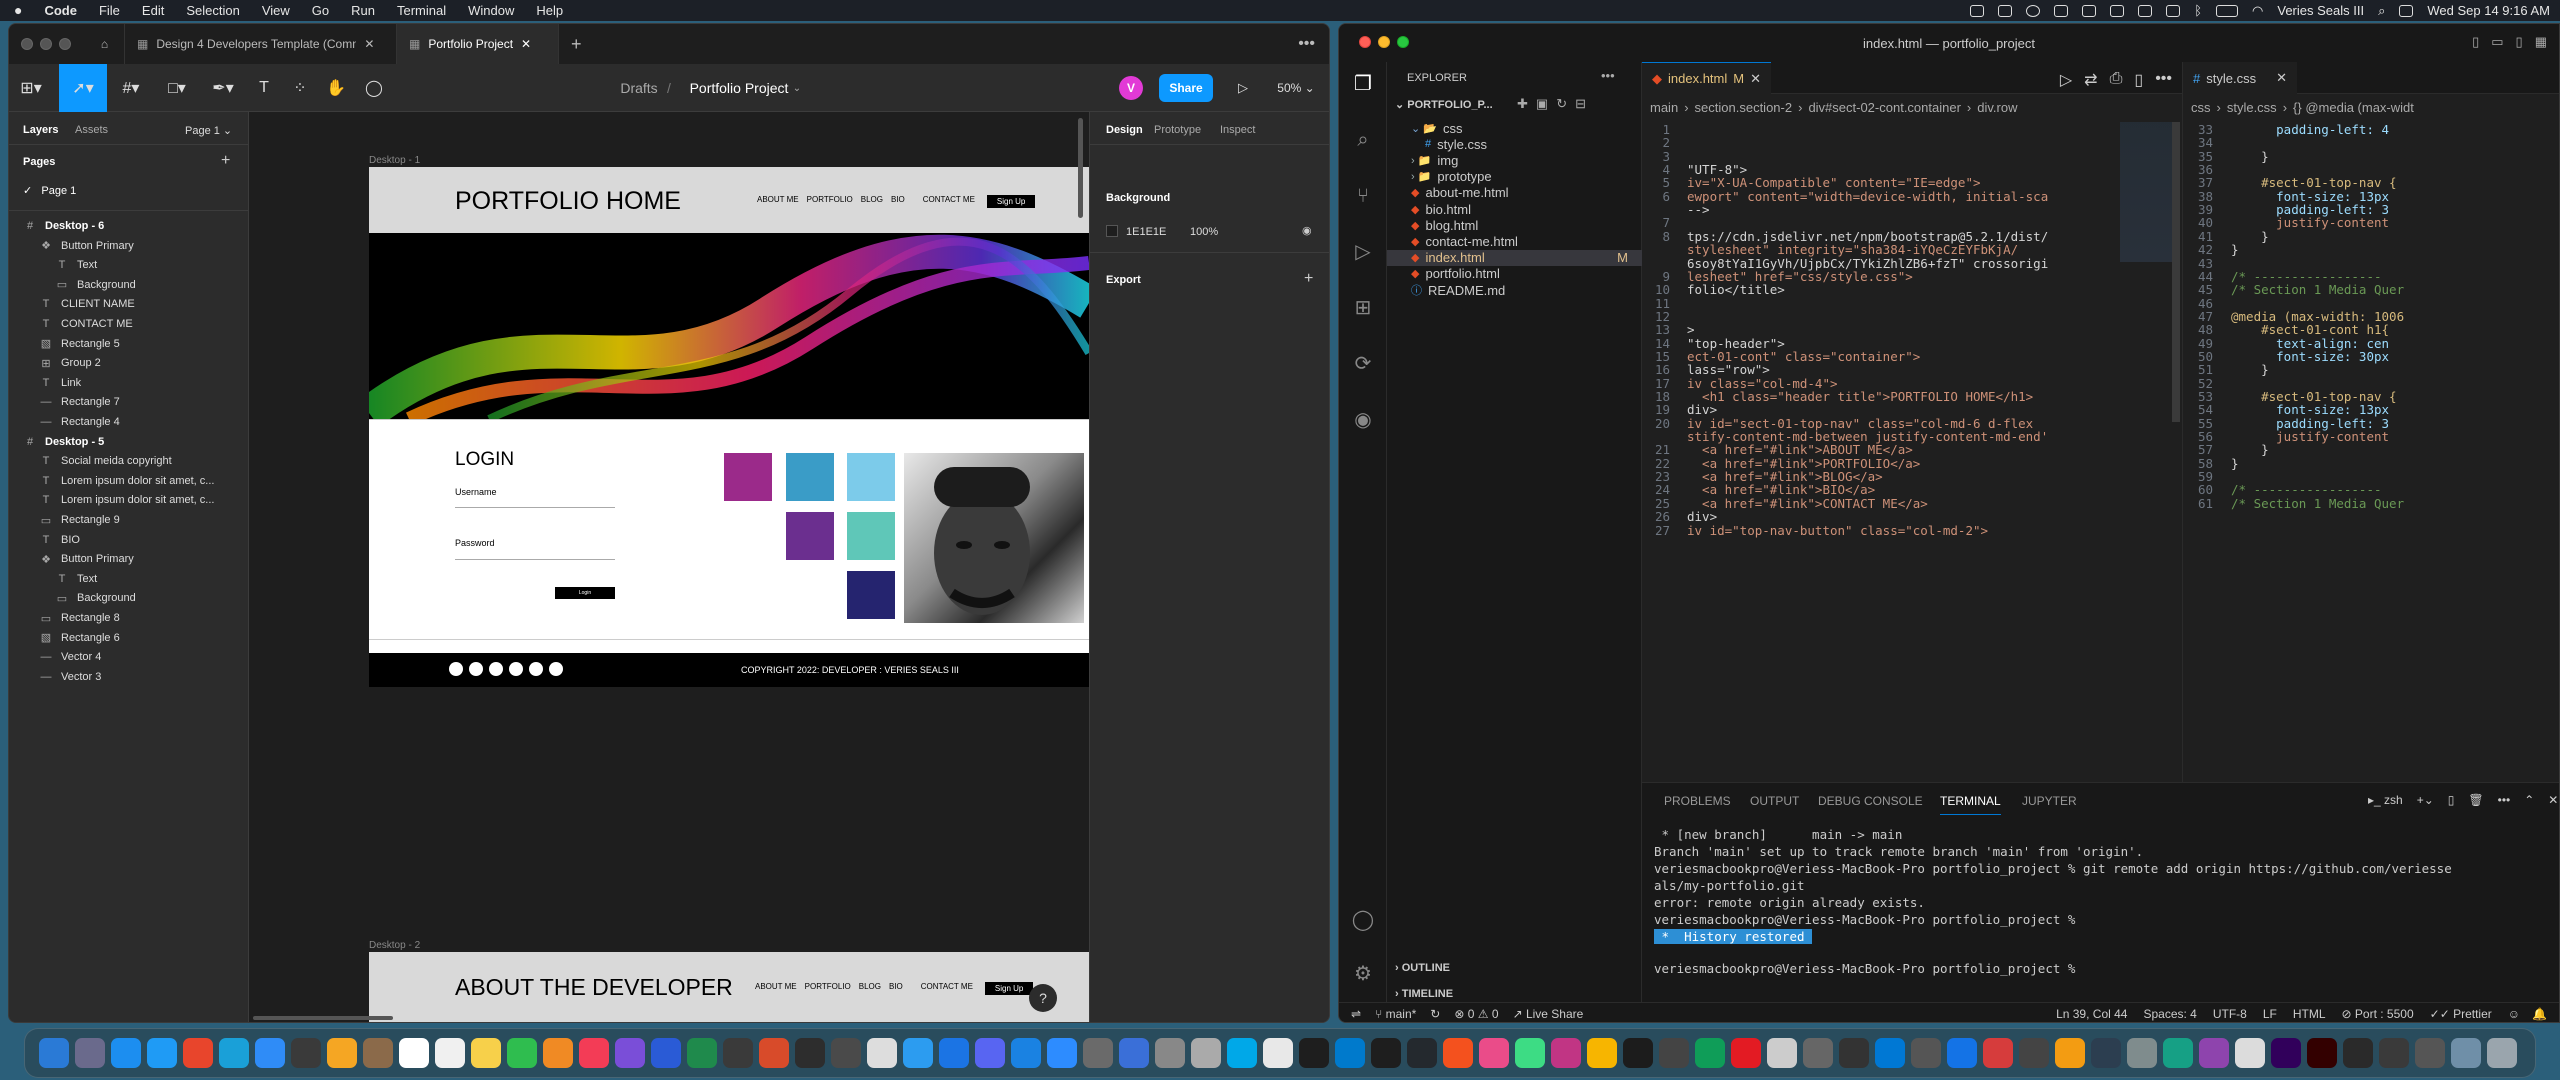 The image size is (2560, 1080). What do you see at coordinates (1124, 130) in the screenshot?
I see `tab-design: Design` at bounding box center [1124, 130].